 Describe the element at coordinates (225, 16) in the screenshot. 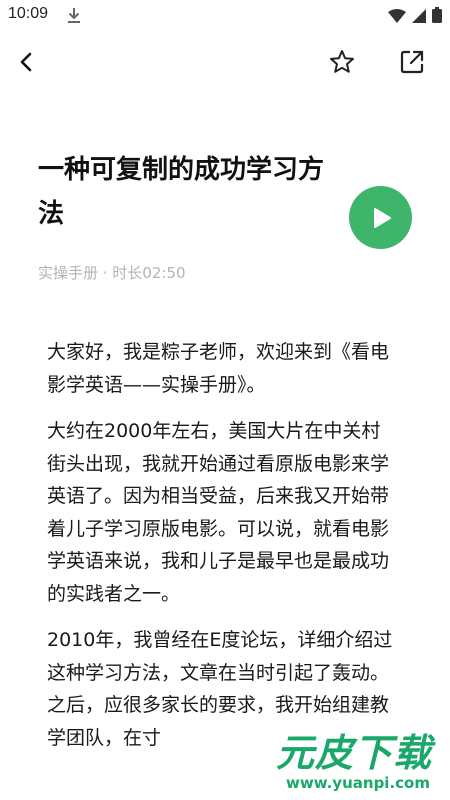

I see `status-bar: 10:09` at that location.